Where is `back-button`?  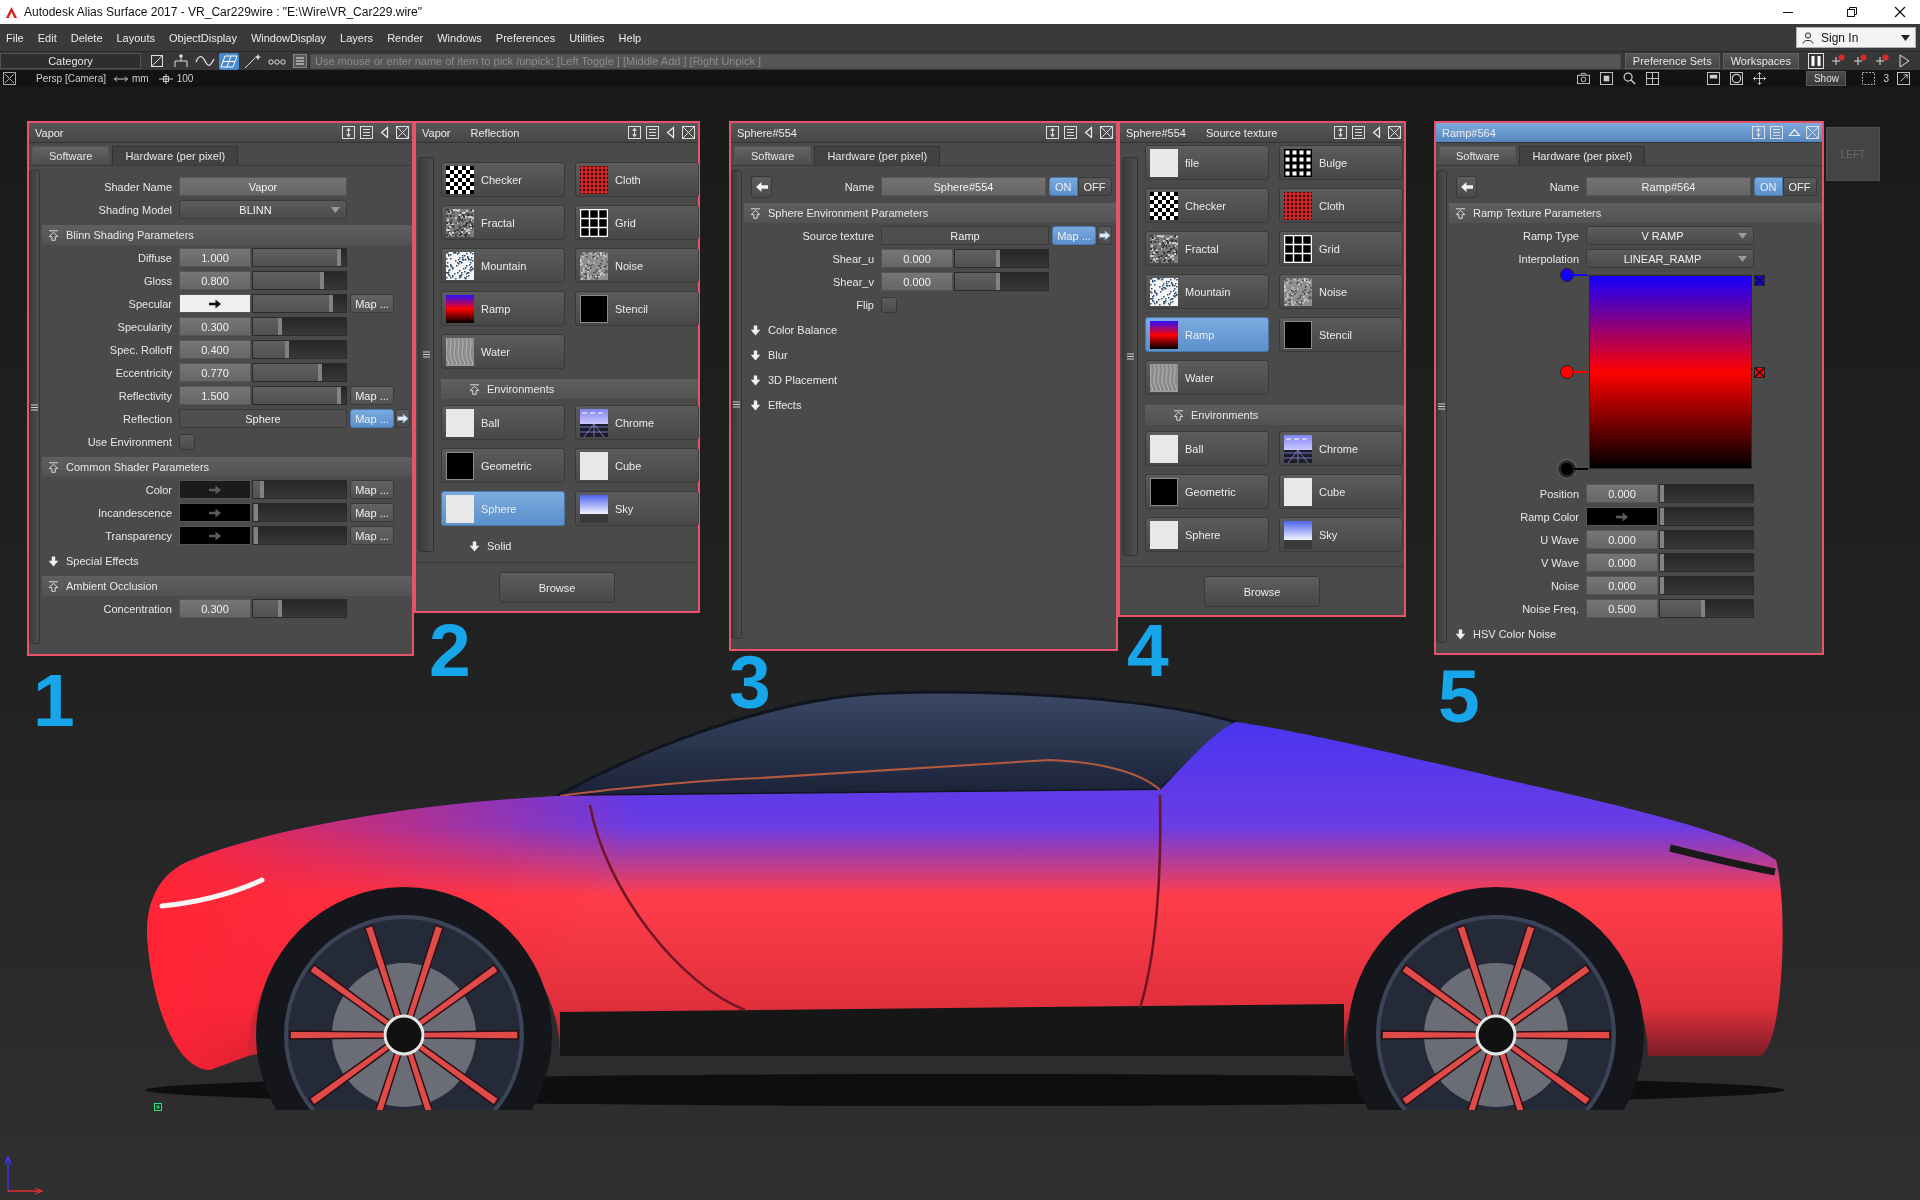
back-button is located at coordinates (1466, 186).